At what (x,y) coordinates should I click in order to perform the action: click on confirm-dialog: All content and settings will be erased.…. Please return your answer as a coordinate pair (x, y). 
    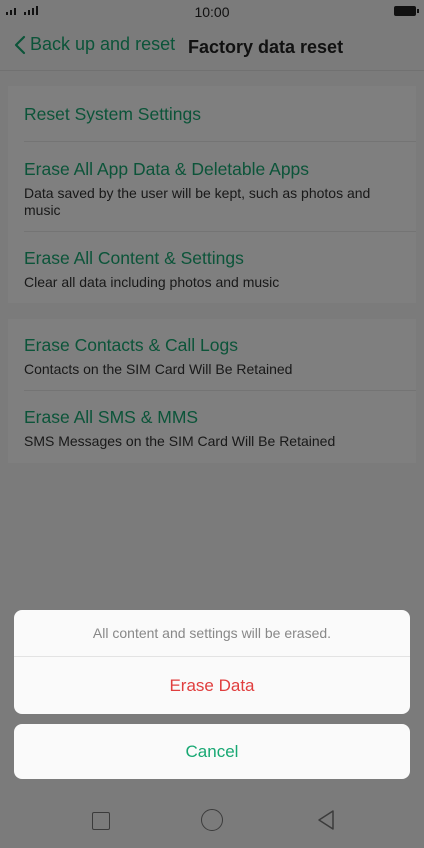
    Looking at the image, I should click on (212, 662).